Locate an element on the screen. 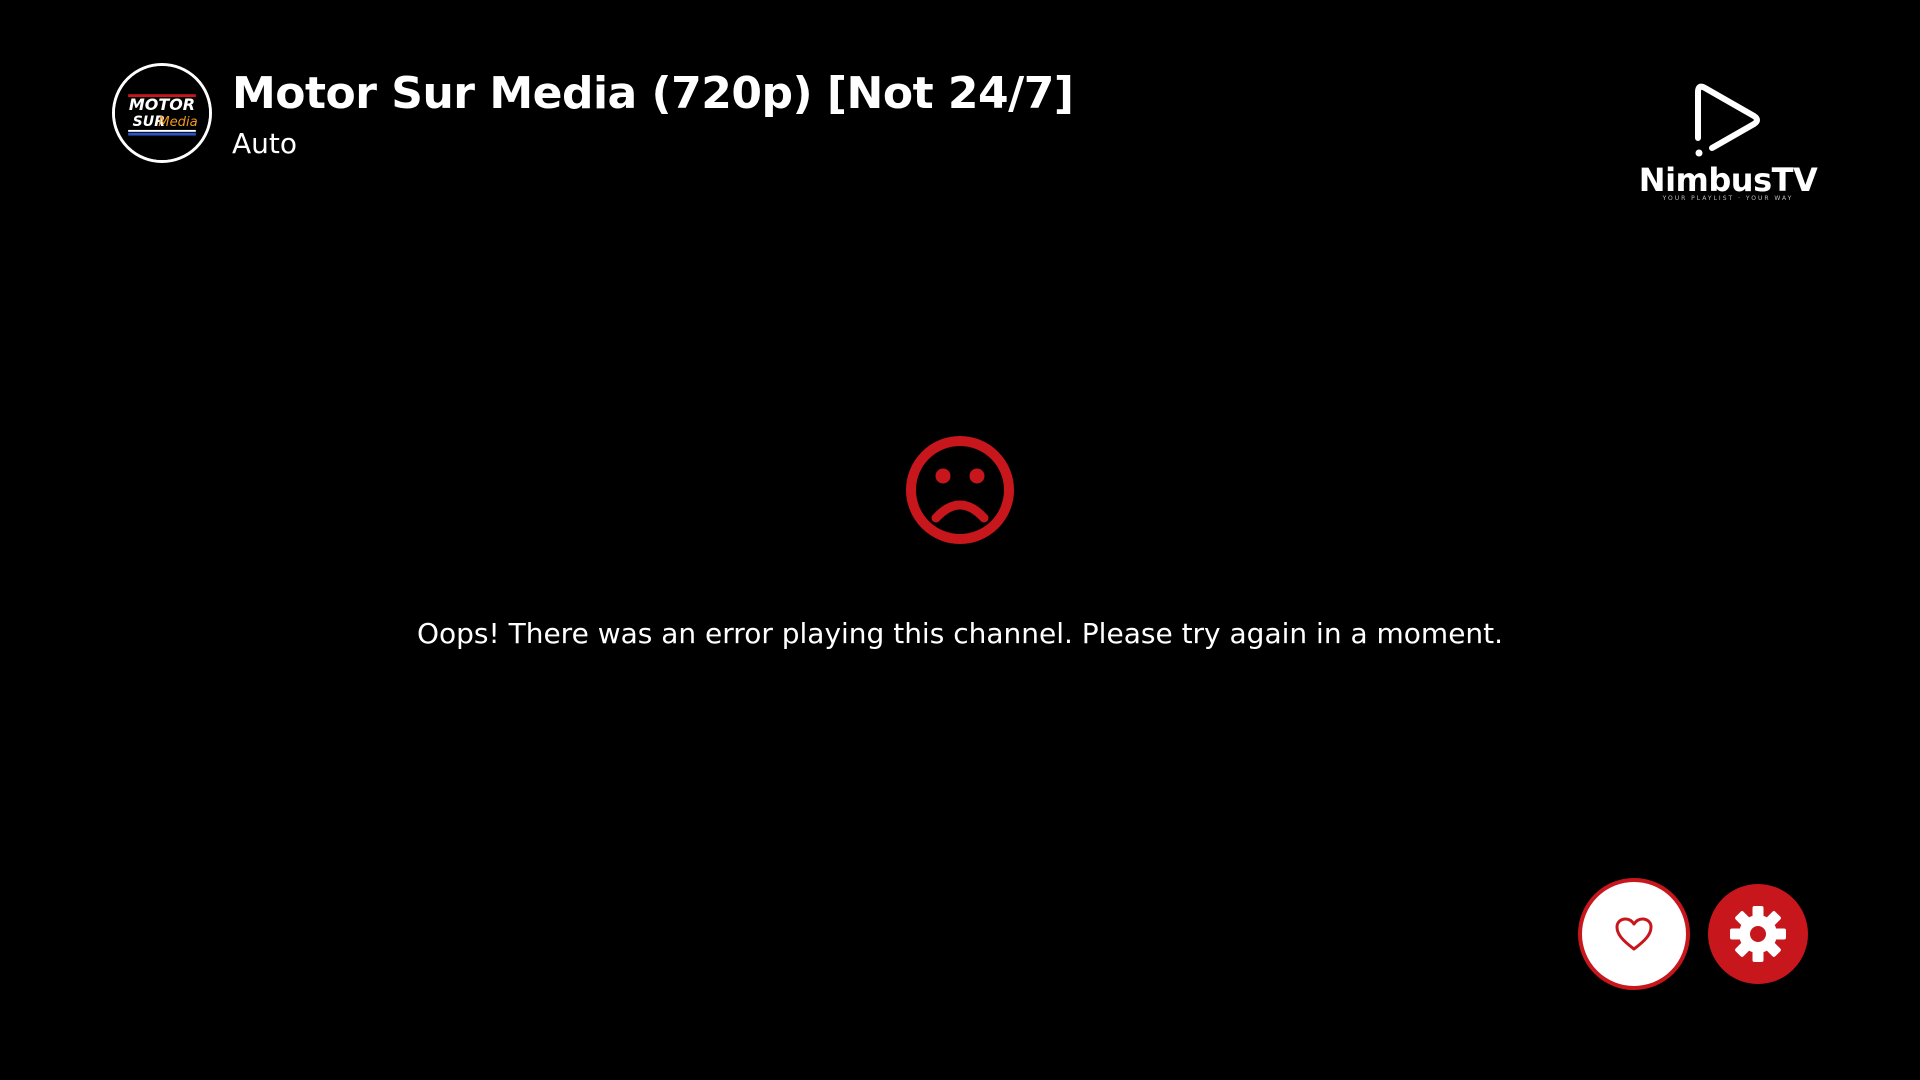 Image resolution: width=1920 pixels, height=1080 pixels. heart-outline-icon is located at coordinates (1634, 934).